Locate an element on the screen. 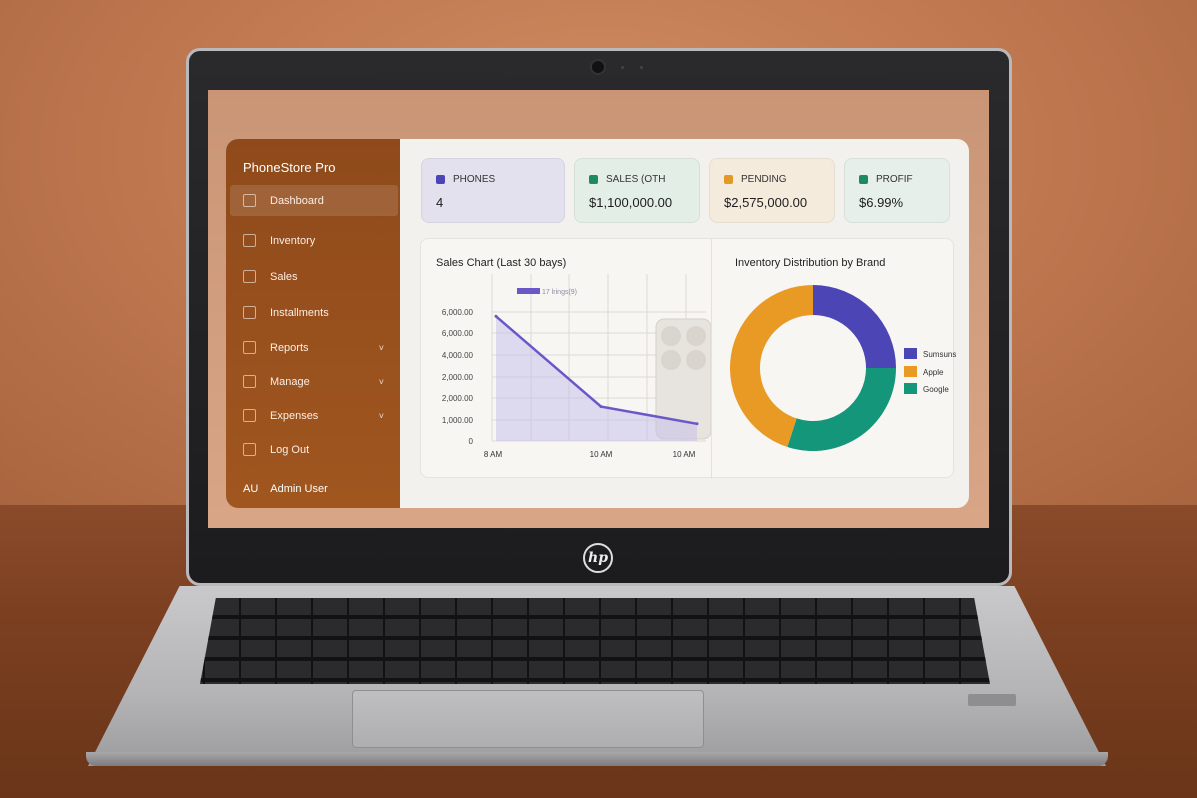 The width and height of the screenshot is (1197, 798). stat-card-profif: PROFIF $6.99% is located at coordinates (897, 190).